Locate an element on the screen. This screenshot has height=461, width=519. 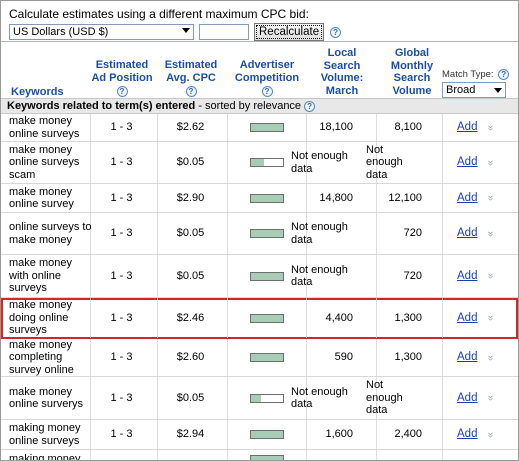
column-header-global-label: Global Monthly Search Volume is located at coordinates (412, 72).